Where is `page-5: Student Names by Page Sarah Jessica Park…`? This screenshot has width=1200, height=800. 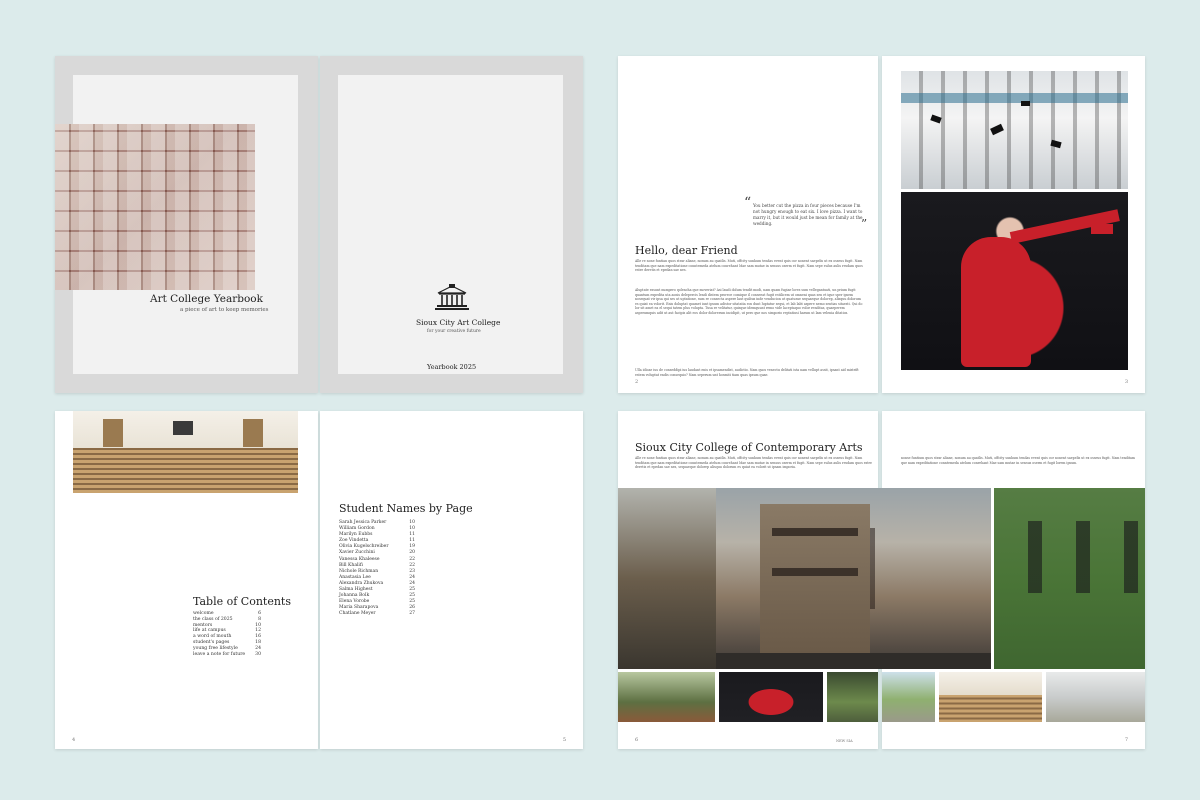 page-5: Student Names by Page Sarah Jessica Park… is located at coordinates (451, 580).